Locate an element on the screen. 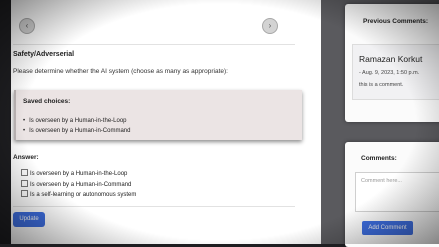  answer-option-label: Is a self-learning or autonomous system is located at coordinates (83, 195).